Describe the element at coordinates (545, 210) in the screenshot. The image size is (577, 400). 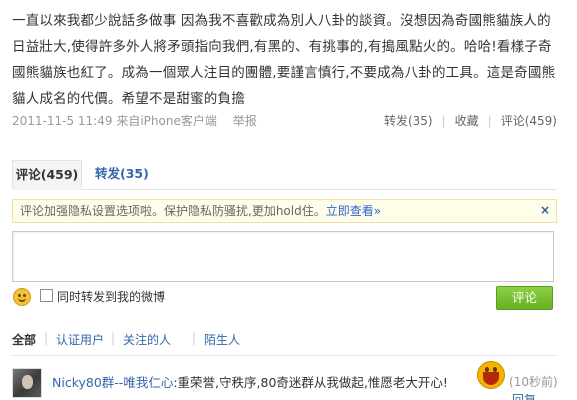
I see `close-icon: ×` at that location.